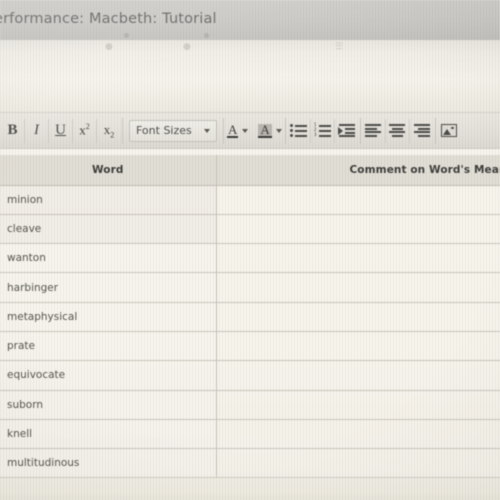 This screenshot has width=500, height=500. What do you see at coordinates (250, 487) in the screenshot?
I see `page-bottom-fade` at bounding box center [250, 487].